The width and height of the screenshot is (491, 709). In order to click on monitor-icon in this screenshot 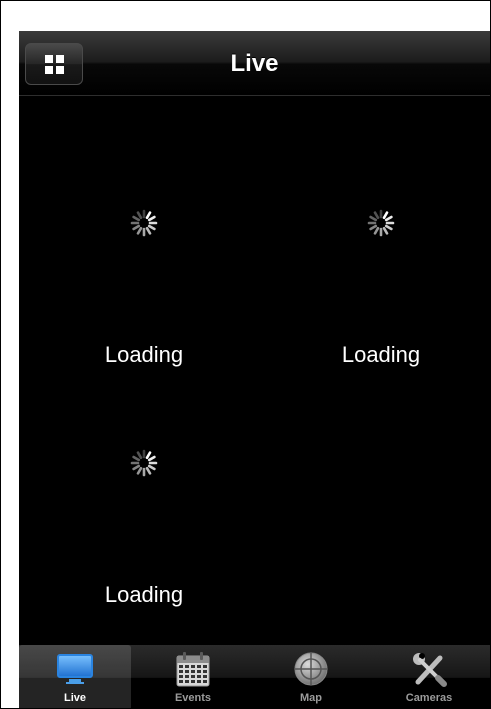, I will do `click(75, 669)`.